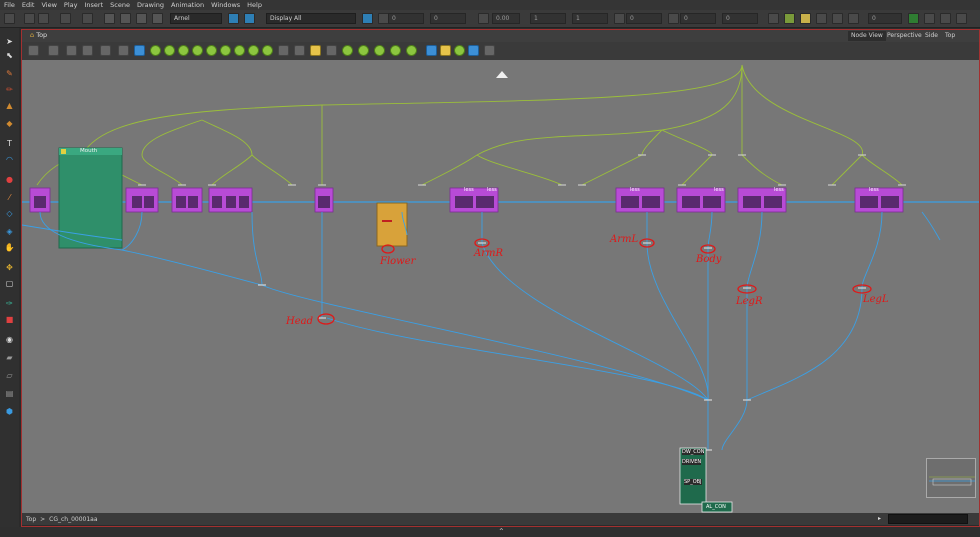  What do you see at coordinates (43, 18) in the screenshot?
I see `save-as-button` at bounding box center [43, 18].